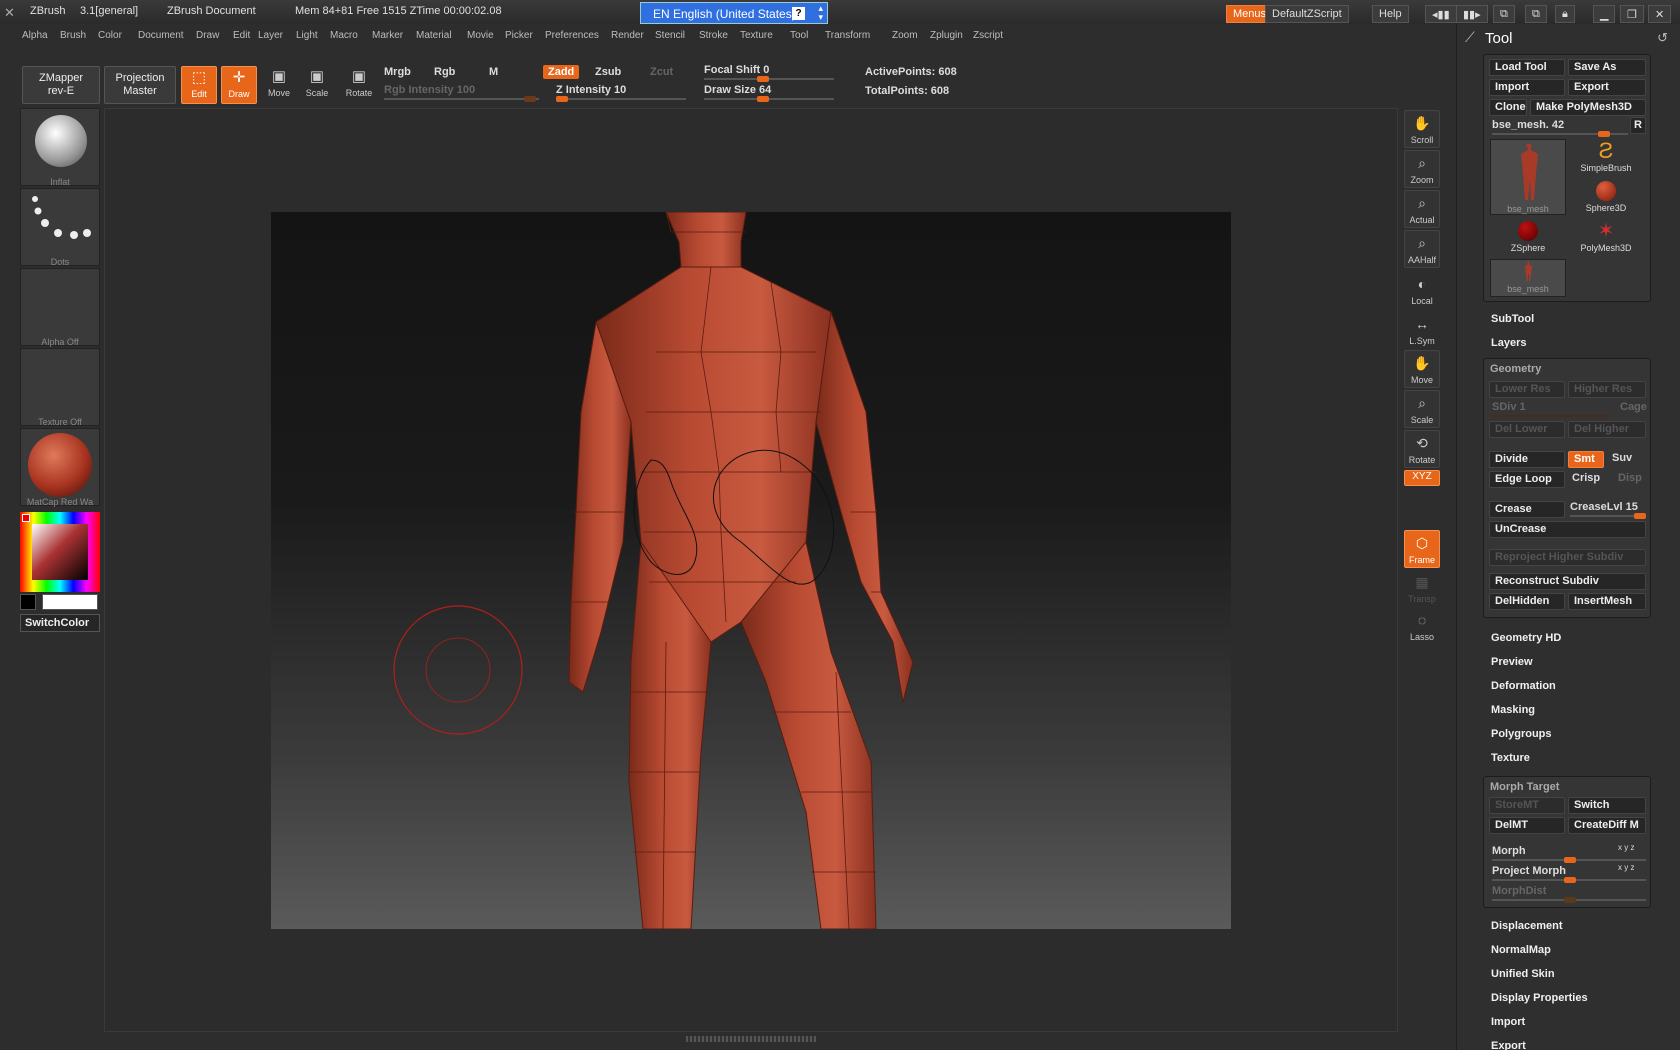 Image resolution: width=1680 pixels, height=1050 pixels. I want to click on mesh-slider-handle, so click(1604, 134).